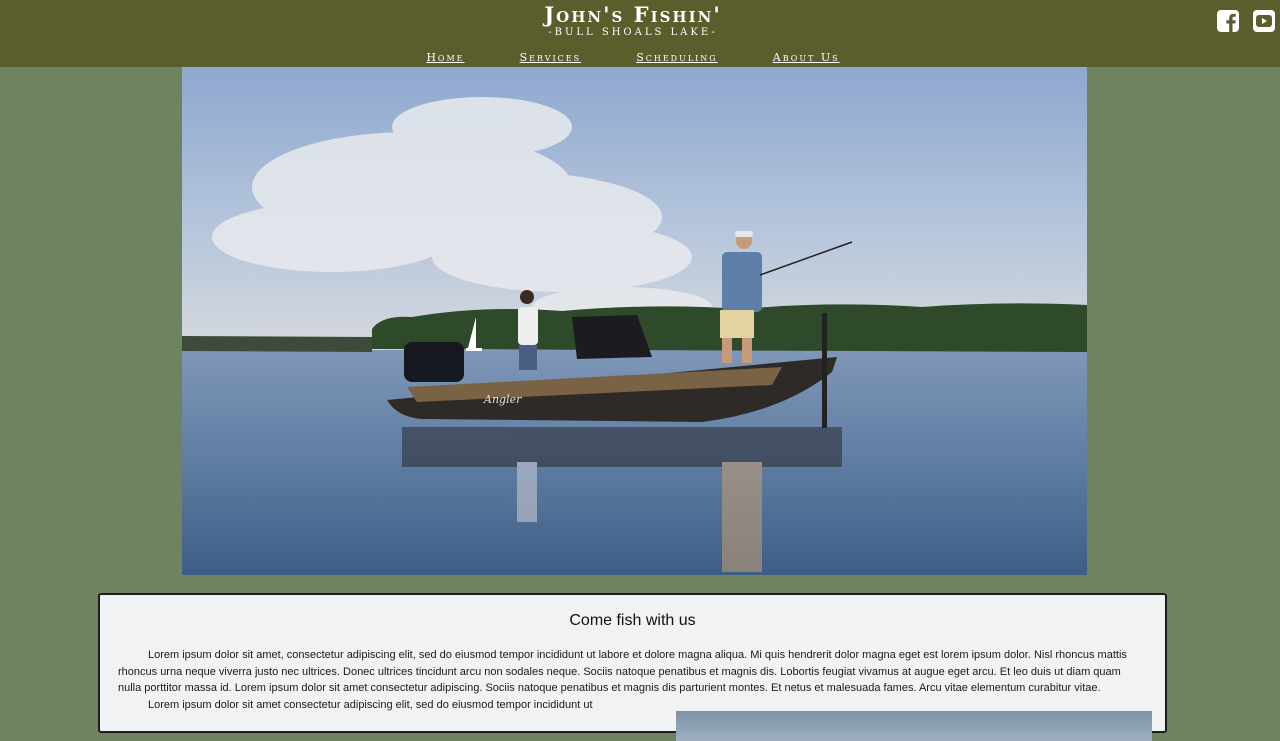 This screenshot has height=741, width=1280. I want to click on social-links, so click(1246, 21).